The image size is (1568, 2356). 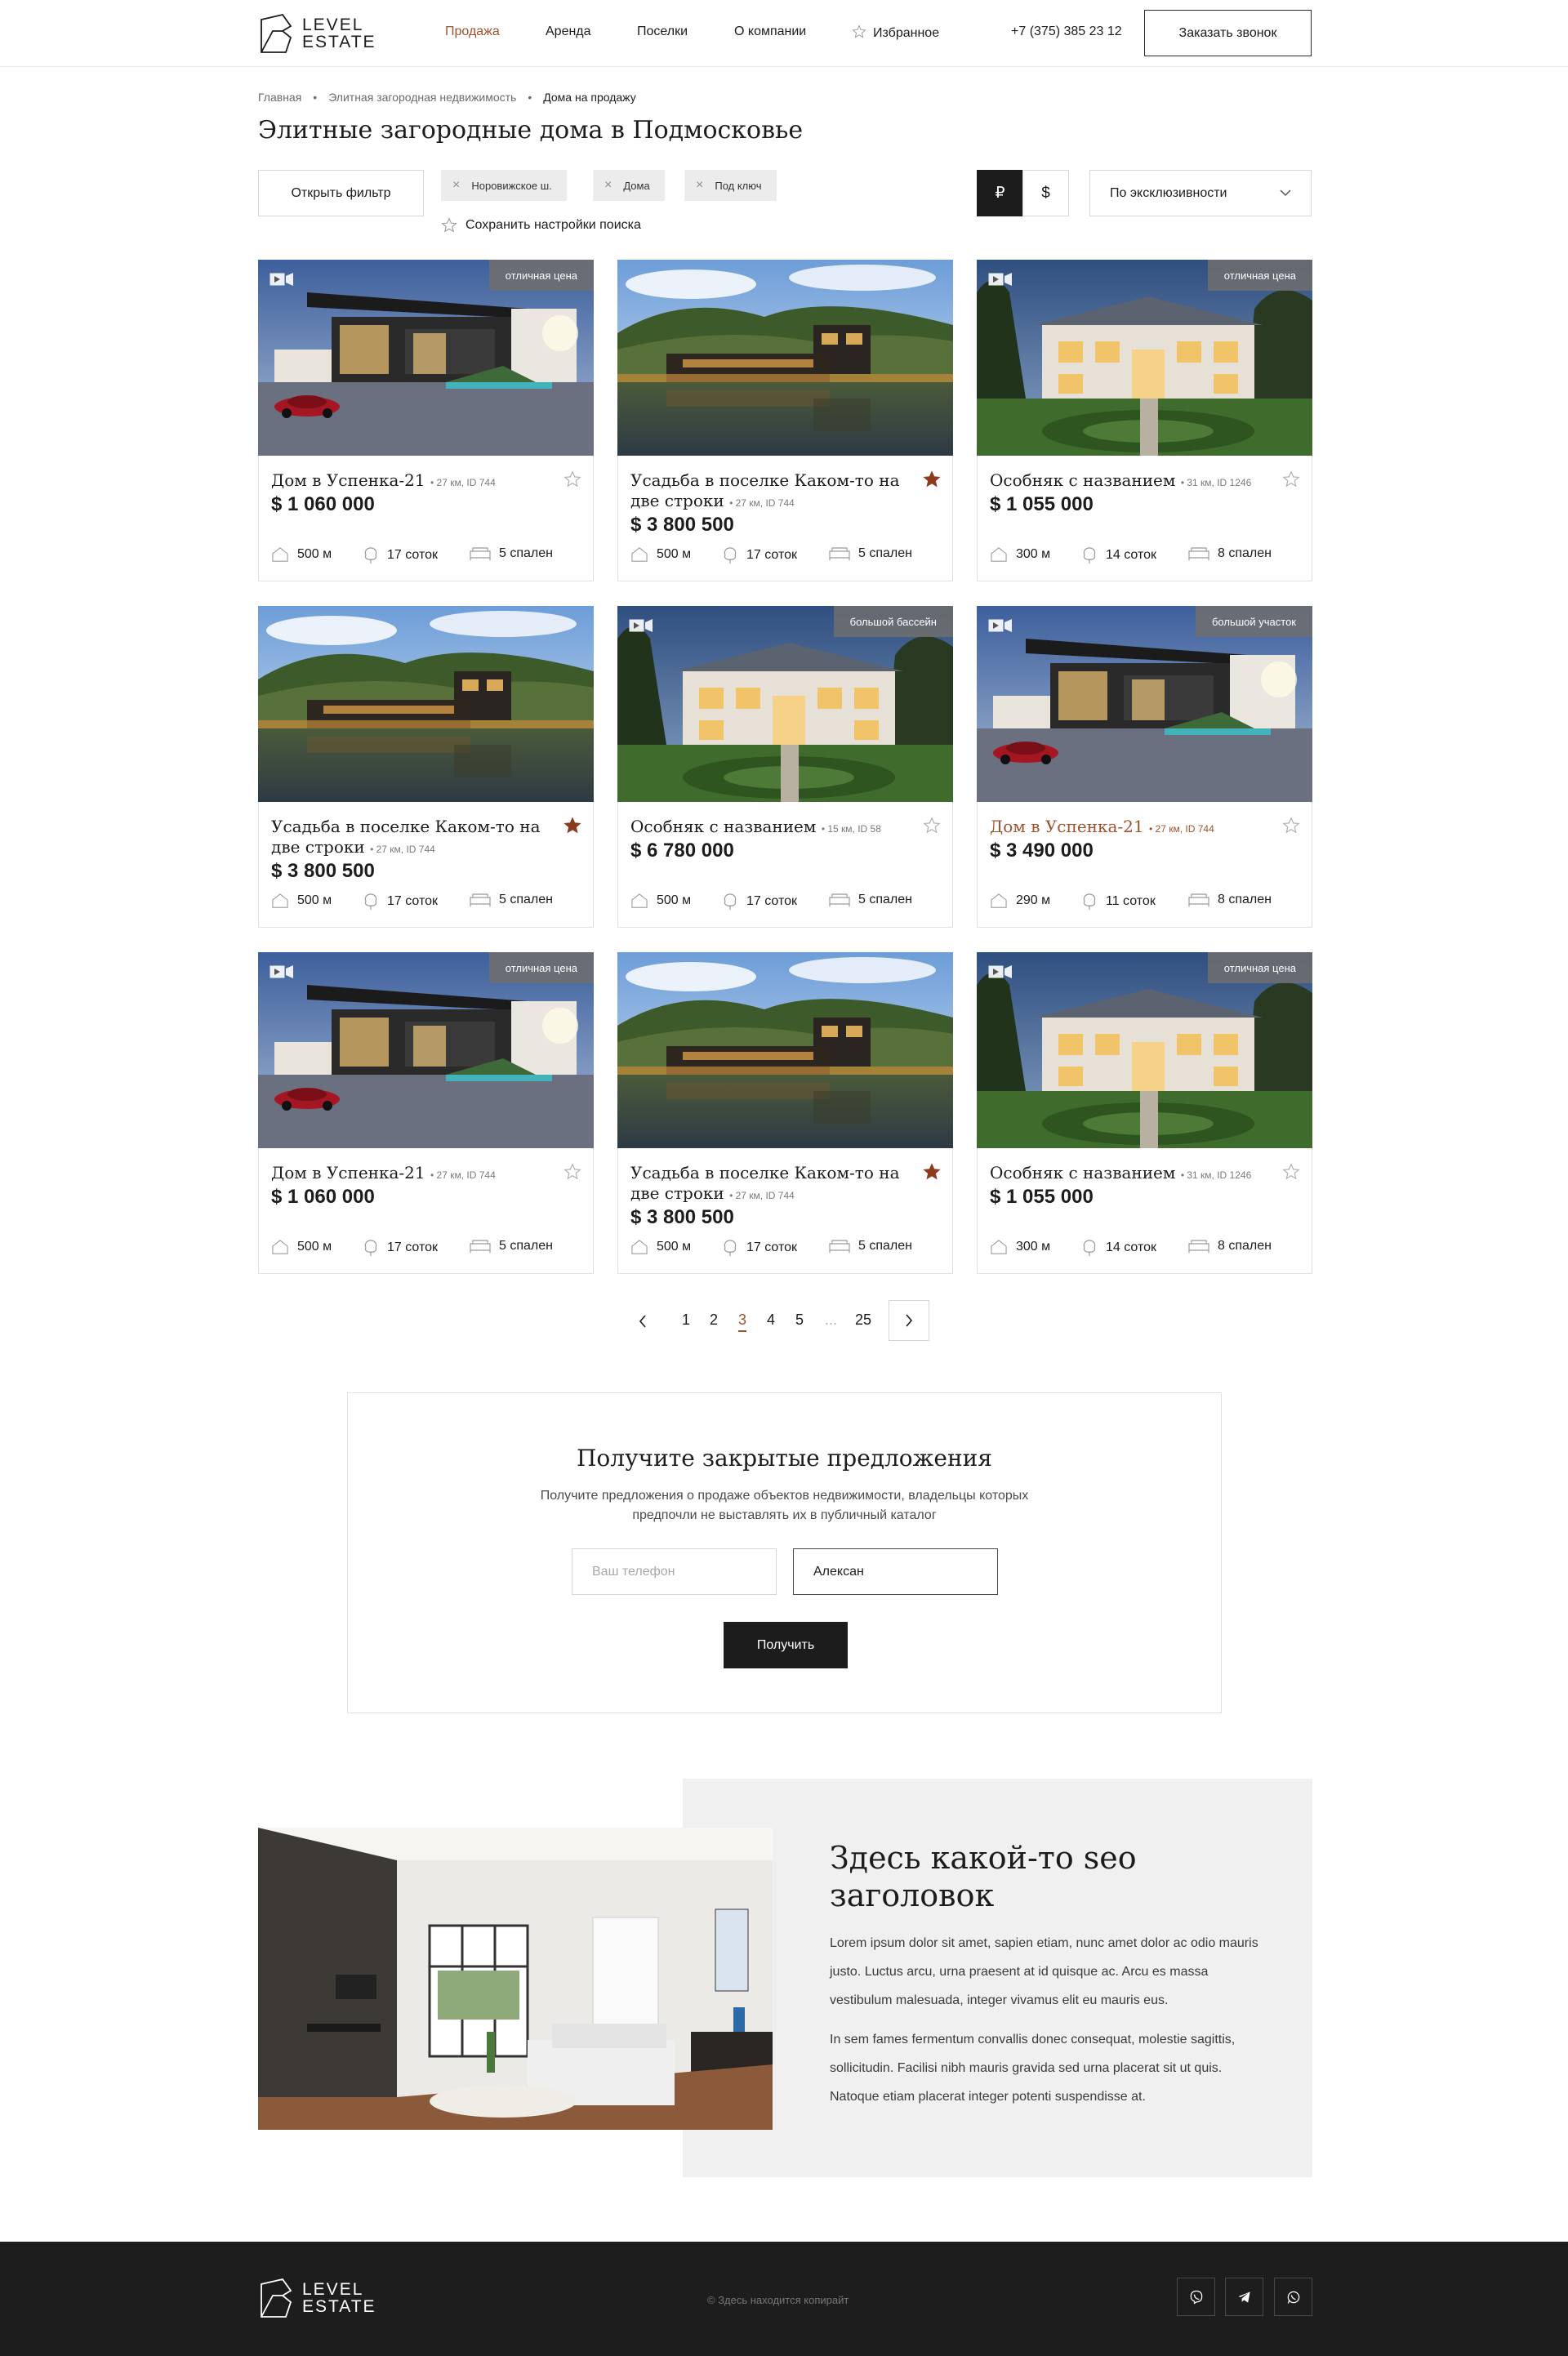 I want to click on listing-title-text: Дом в Успенка-21, so click(x=1067, y=827).